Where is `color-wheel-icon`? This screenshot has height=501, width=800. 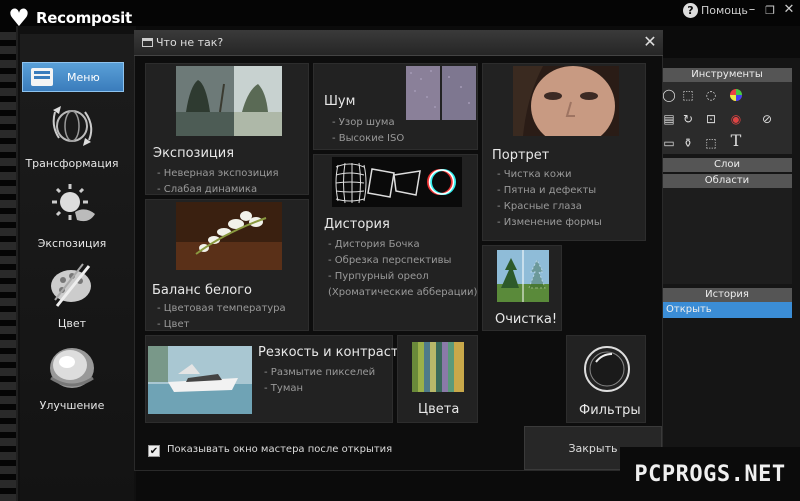 color-wheel-icon is located at coordinates (736, 95).